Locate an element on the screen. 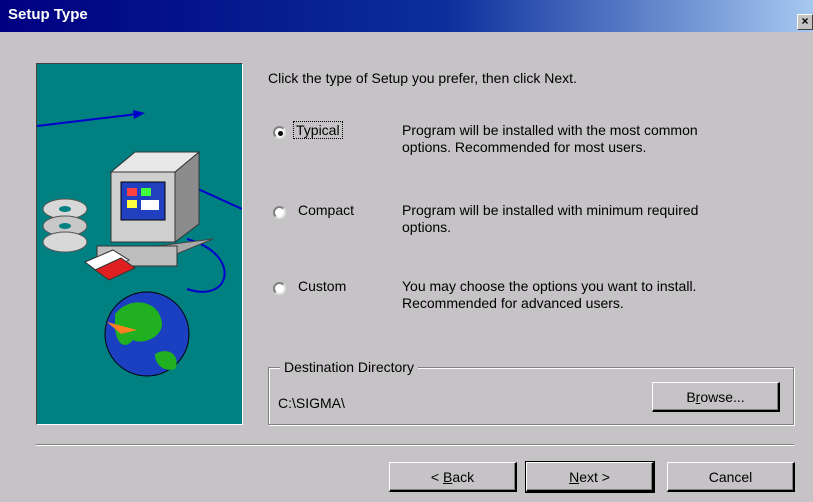 This screenshot has width=813, height=502. radio-typical is located at coordinates (279, 132).